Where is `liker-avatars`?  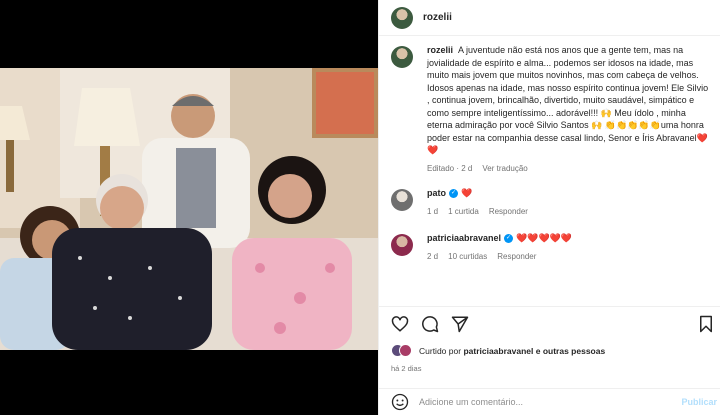 liker-avatars is located at coordinates (402, 351).